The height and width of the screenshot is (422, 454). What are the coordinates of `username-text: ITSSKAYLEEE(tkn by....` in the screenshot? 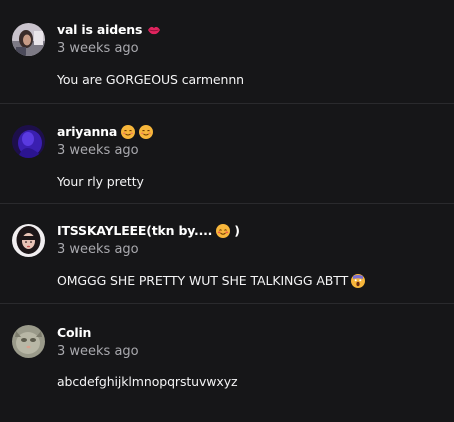 It's located at (135, 230).